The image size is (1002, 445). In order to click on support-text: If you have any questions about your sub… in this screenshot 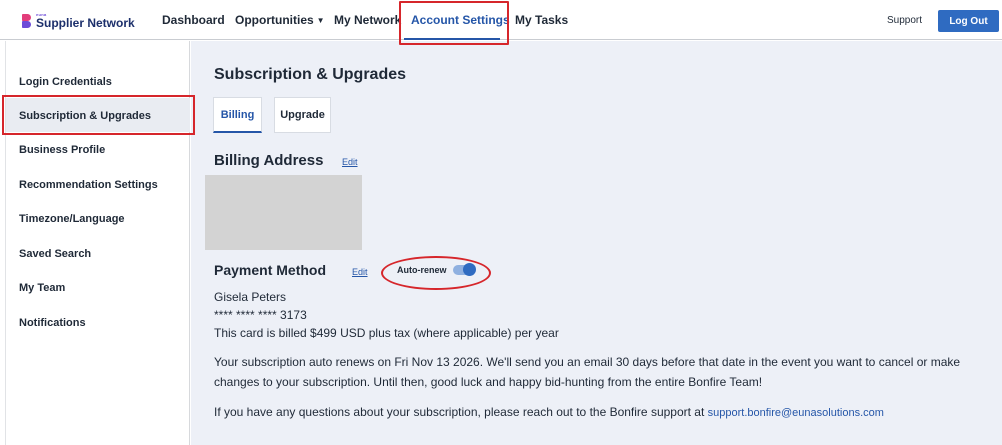, I will do `click(549, 412)`.